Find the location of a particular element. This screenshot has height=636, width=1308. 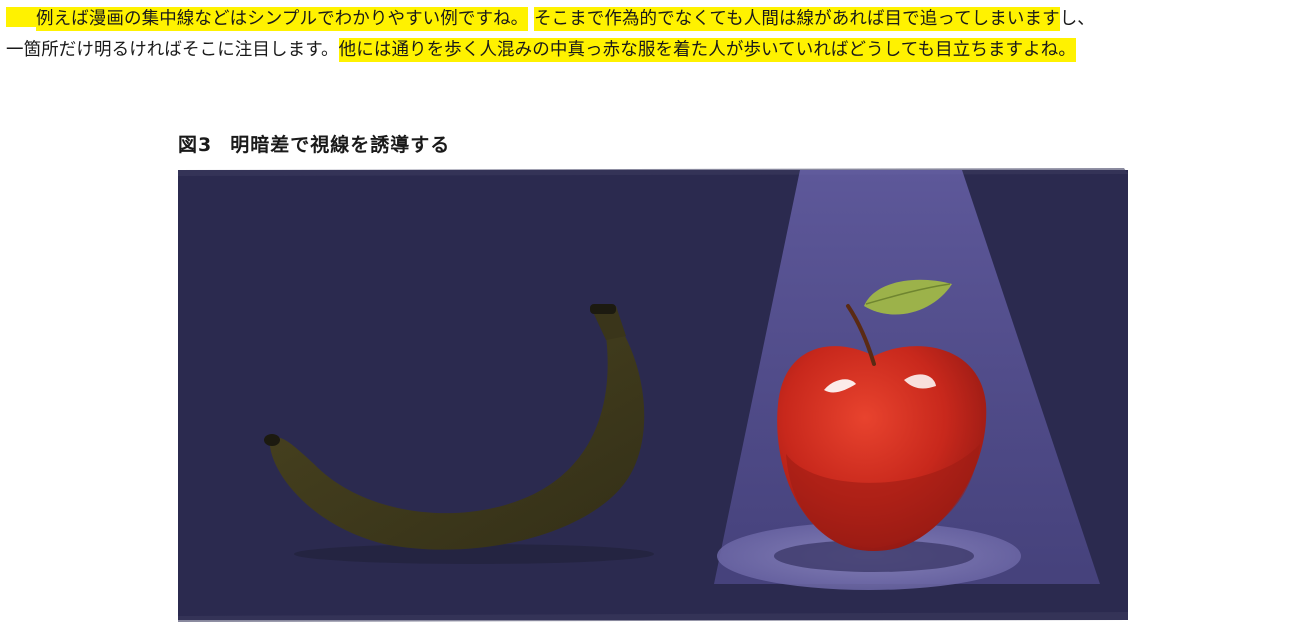

plain-text-2: 一箇所だけ明るければそこに注目します。 is located at coordinates (172, 50).